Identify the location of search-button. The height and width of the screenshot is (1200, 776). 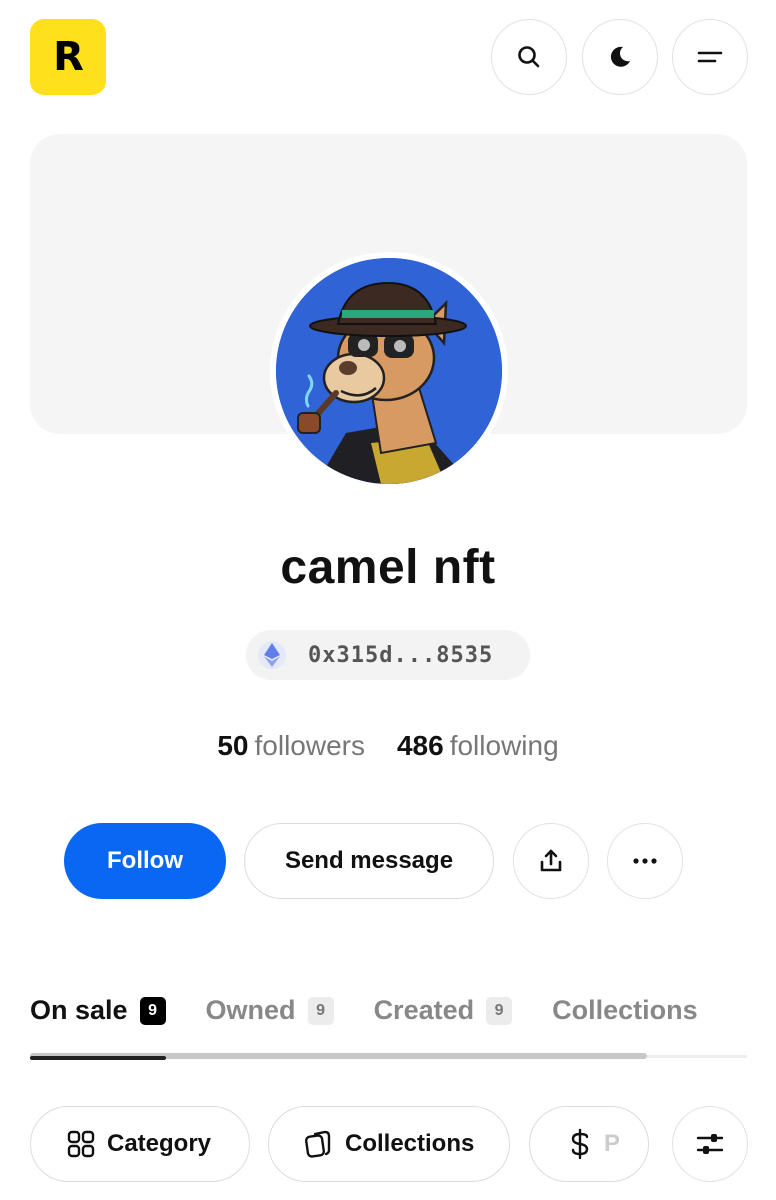
(529, 57).